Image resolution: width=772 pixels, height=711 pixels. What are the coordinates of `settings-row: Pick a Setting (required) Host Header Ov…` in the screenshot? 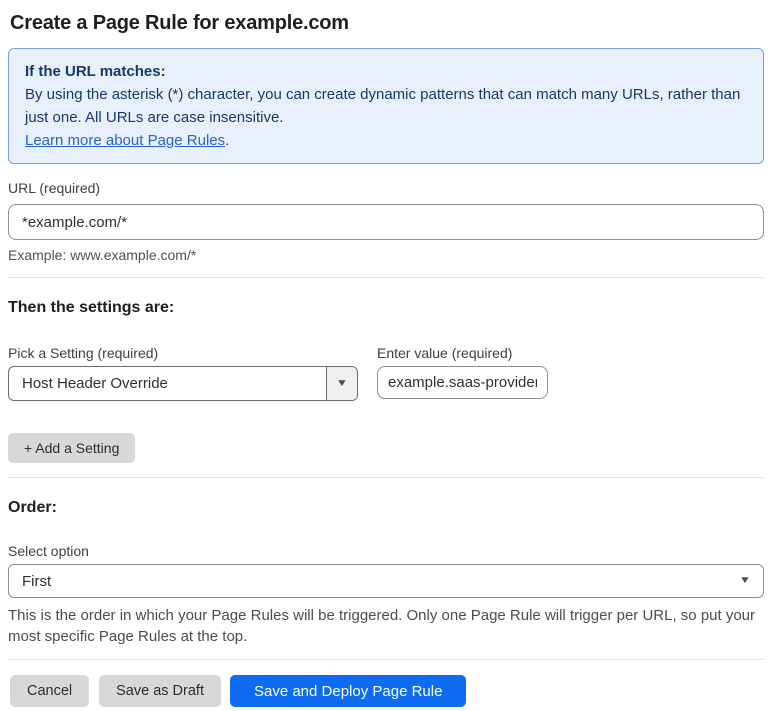 It's located at (386, 359).